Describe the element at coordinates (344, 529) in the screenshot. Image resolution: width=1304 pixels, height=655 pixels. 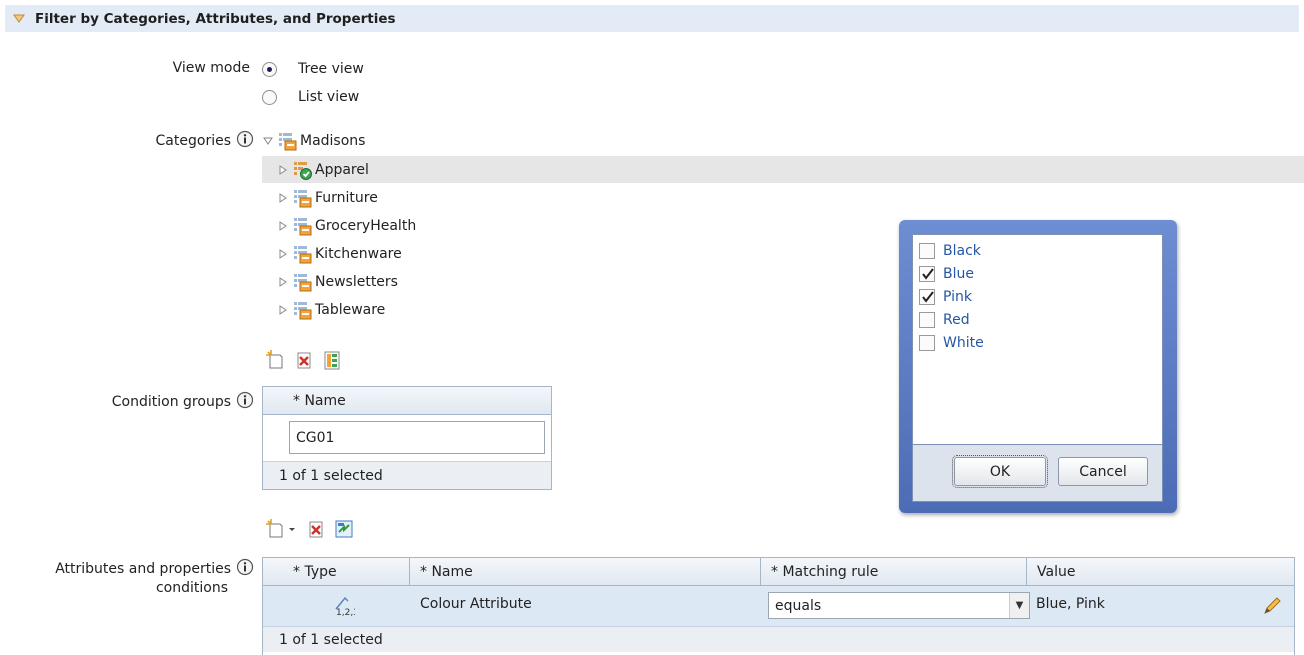
I see `find-icon` at that location.